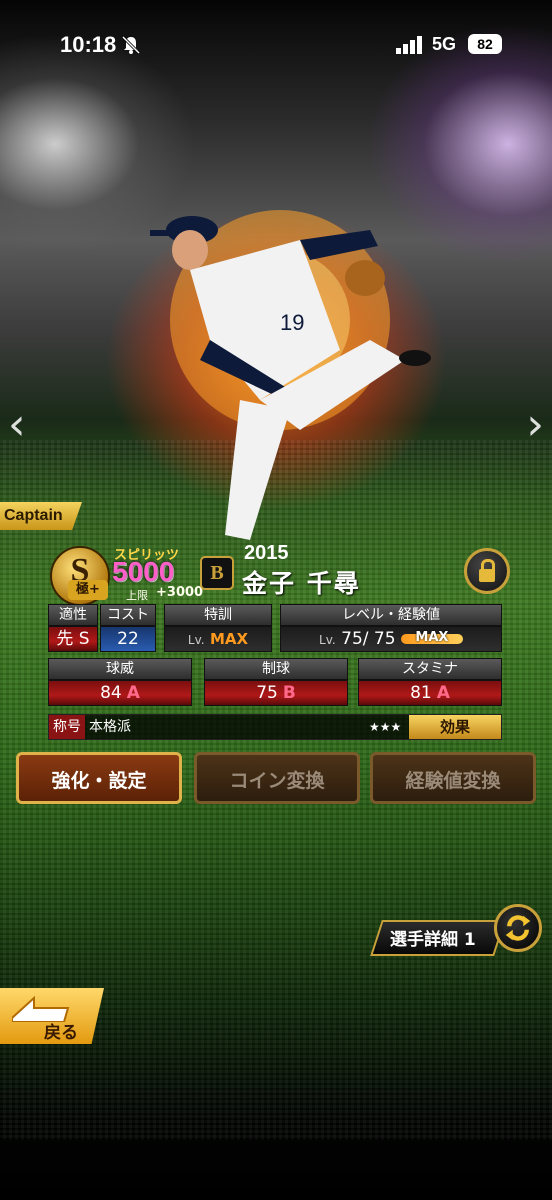 The height and width of the screenshot is (1200, 552). I want to click on back-label: 戻る, so click(61, 1033).